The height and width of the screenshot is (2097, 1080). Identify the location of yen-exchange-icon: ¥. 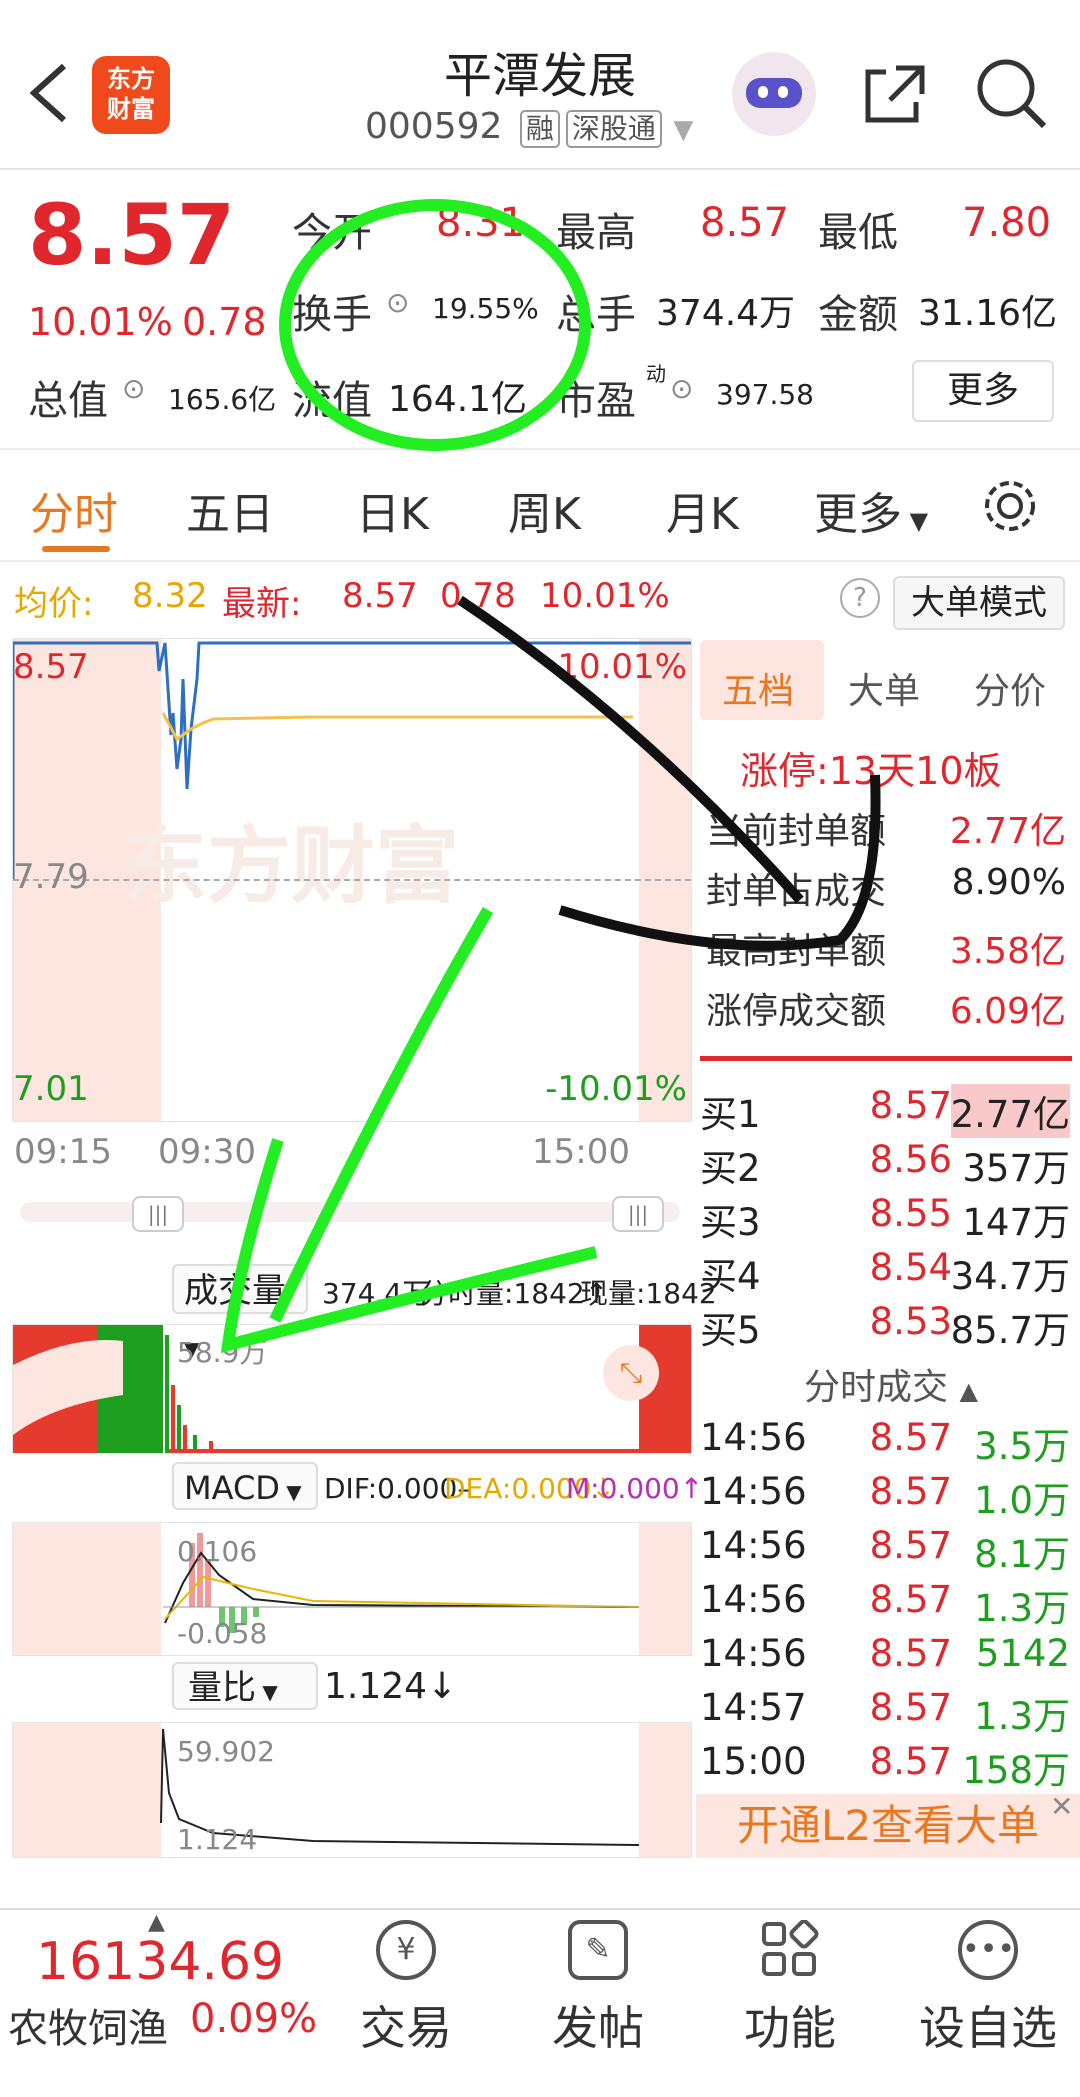
(406, 1950).